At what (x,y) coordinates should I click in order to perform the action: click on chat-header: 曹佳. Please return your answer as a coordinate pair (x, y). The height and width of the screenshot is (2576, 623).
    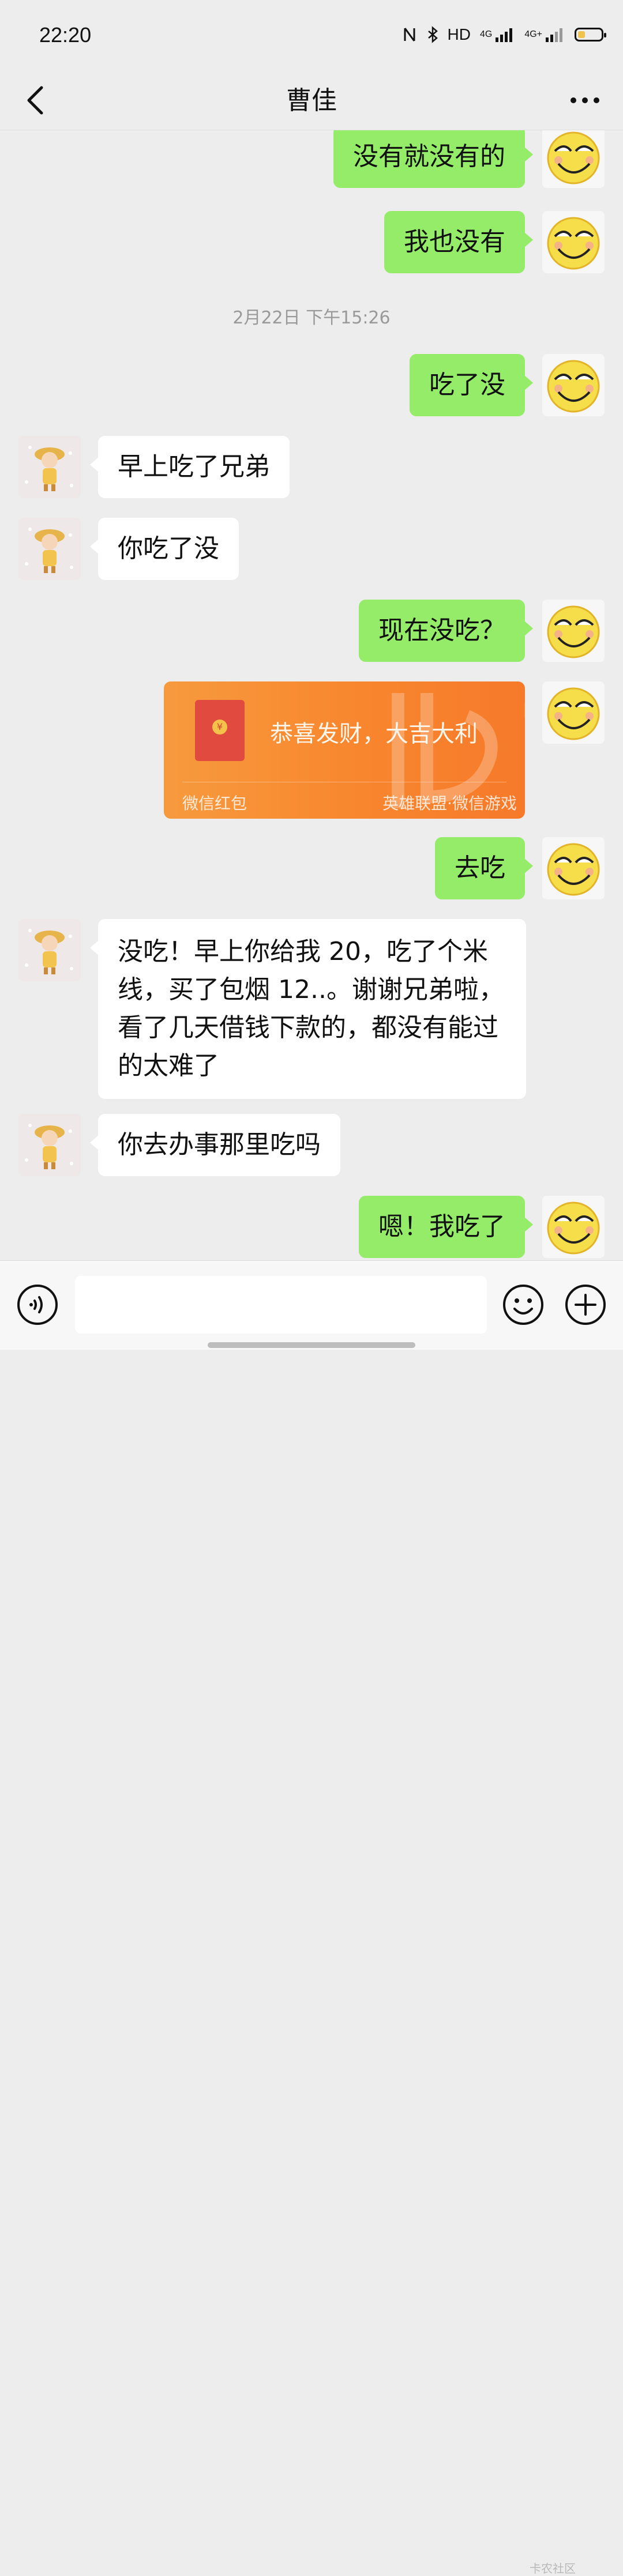
    Looking at the image, I should click on (311, 99).